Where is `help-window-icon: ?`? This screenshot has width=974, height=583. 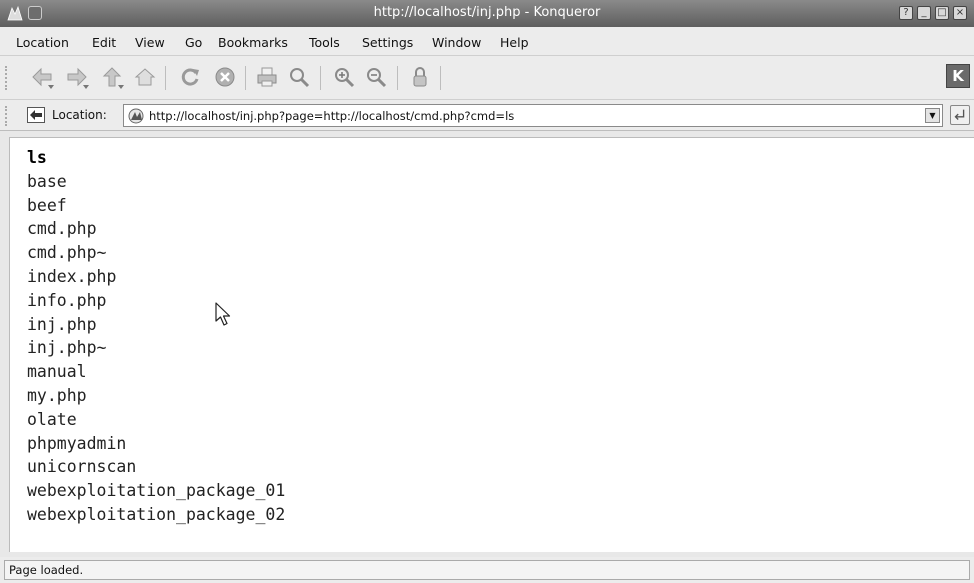
help-window-icon: ? is located at coordinates (906, 13).